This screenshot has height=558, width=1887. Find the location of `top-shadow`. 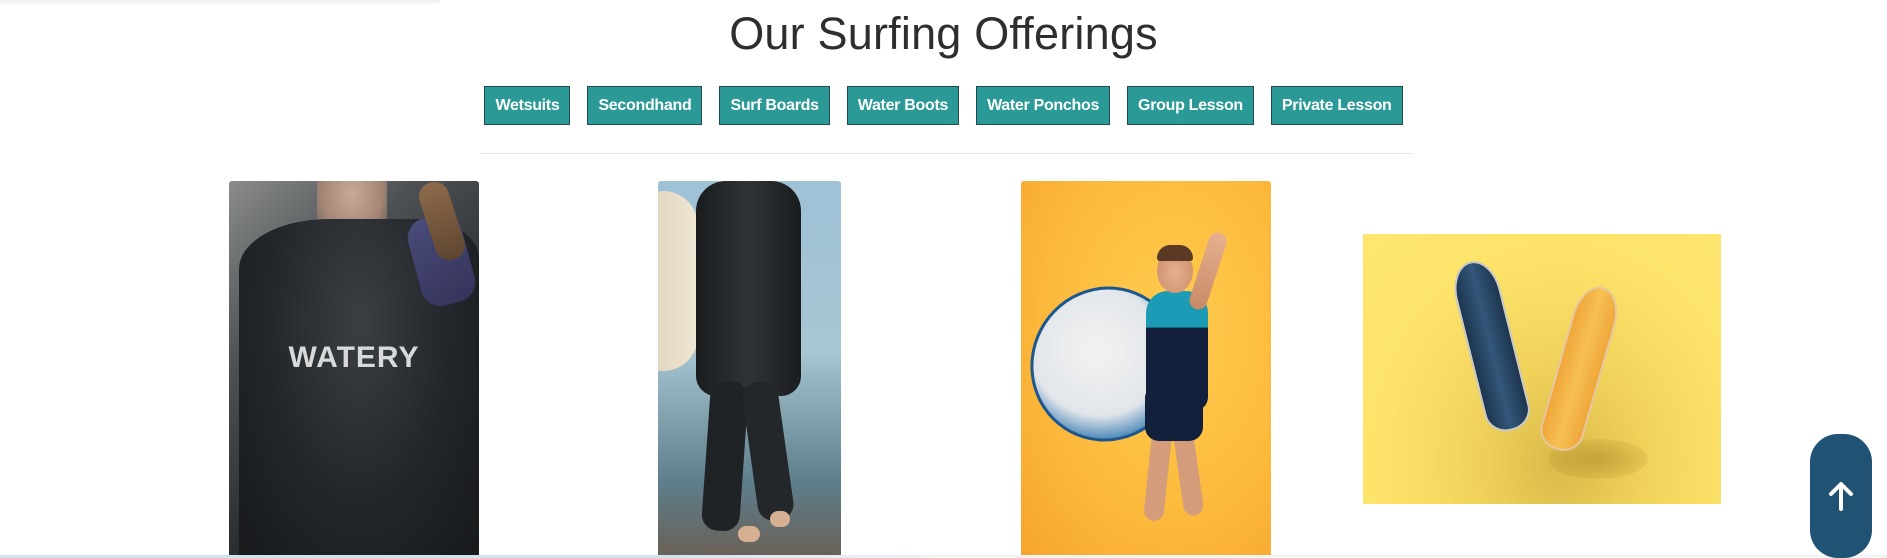

top-shadow is located at coordinates (220, 3).